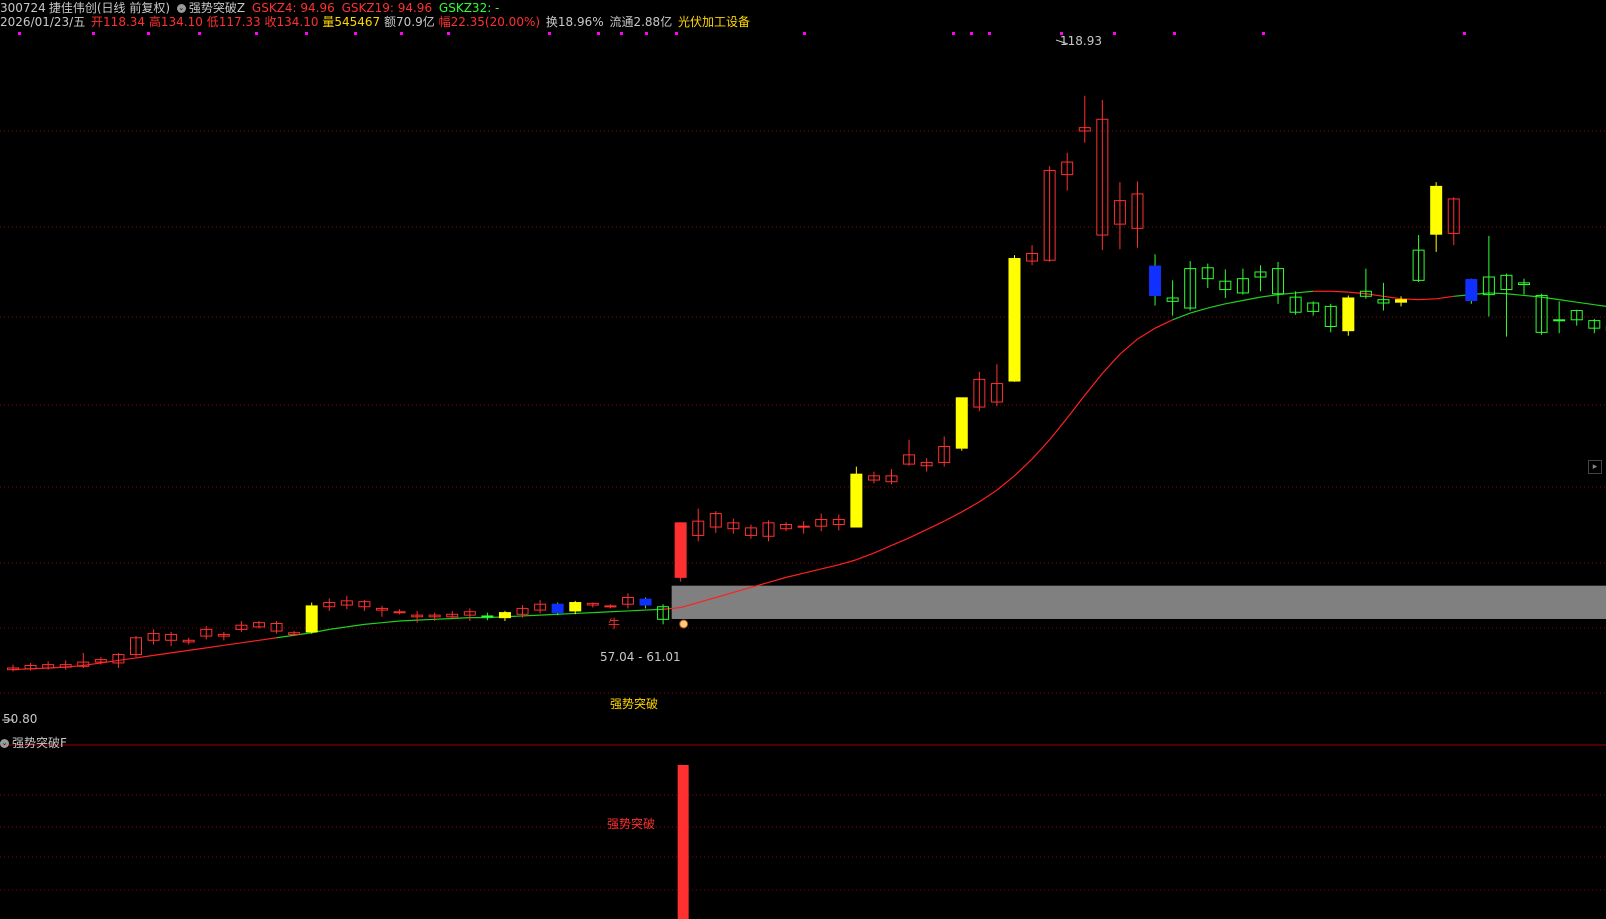 This screenshot has width=1606, height=919. What do you see at coordinates (640, 657) in the screenshot?
I see `zone-range-label: 57.04 - 61.01` at bounding box center [640, 657].